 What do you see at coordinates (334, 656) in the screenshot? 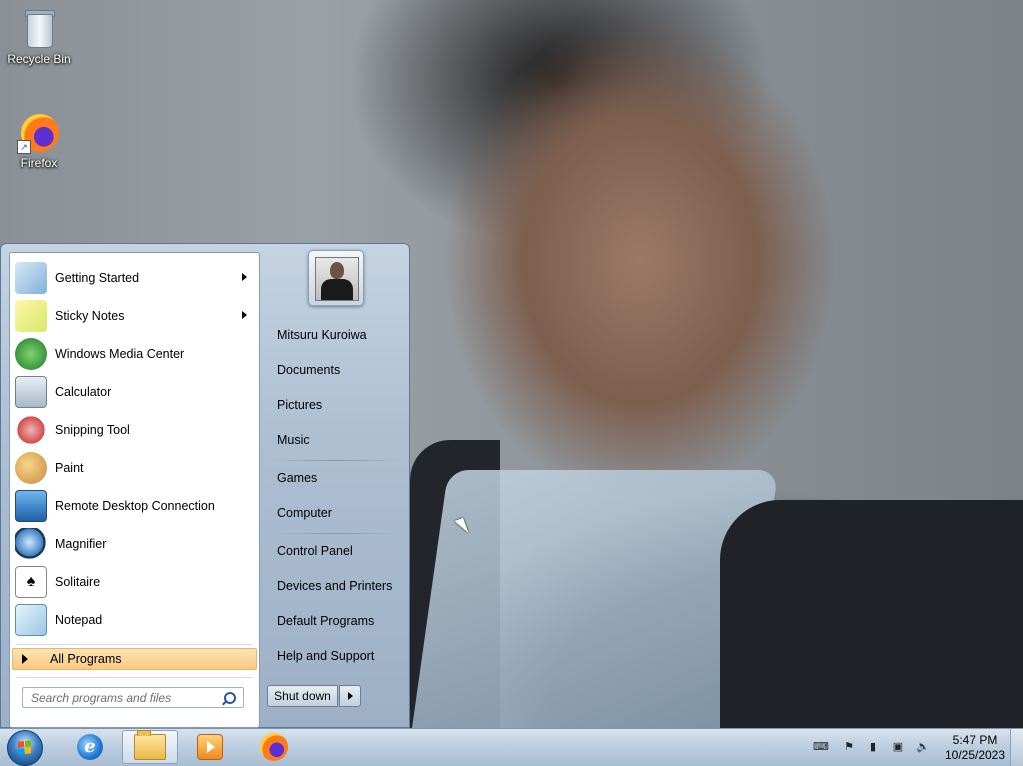
I see `start-right-help-and-support: Help and Support` at bounding box center [334, 656].